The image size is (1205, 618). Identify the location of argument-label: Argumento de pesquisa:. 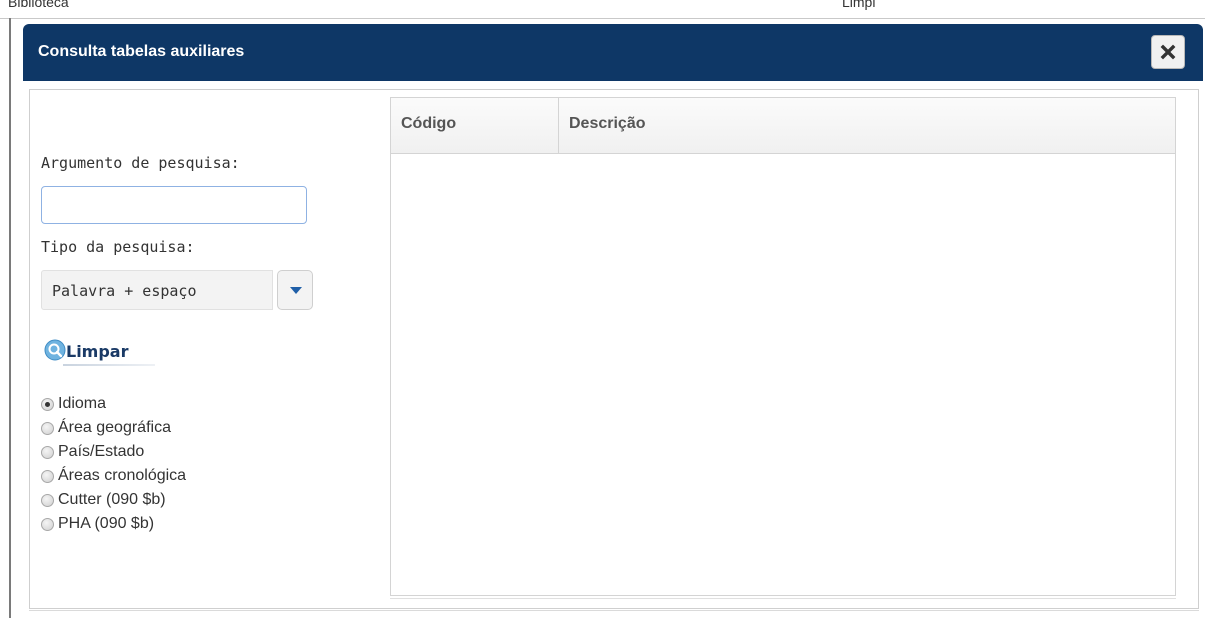
(140, 163).